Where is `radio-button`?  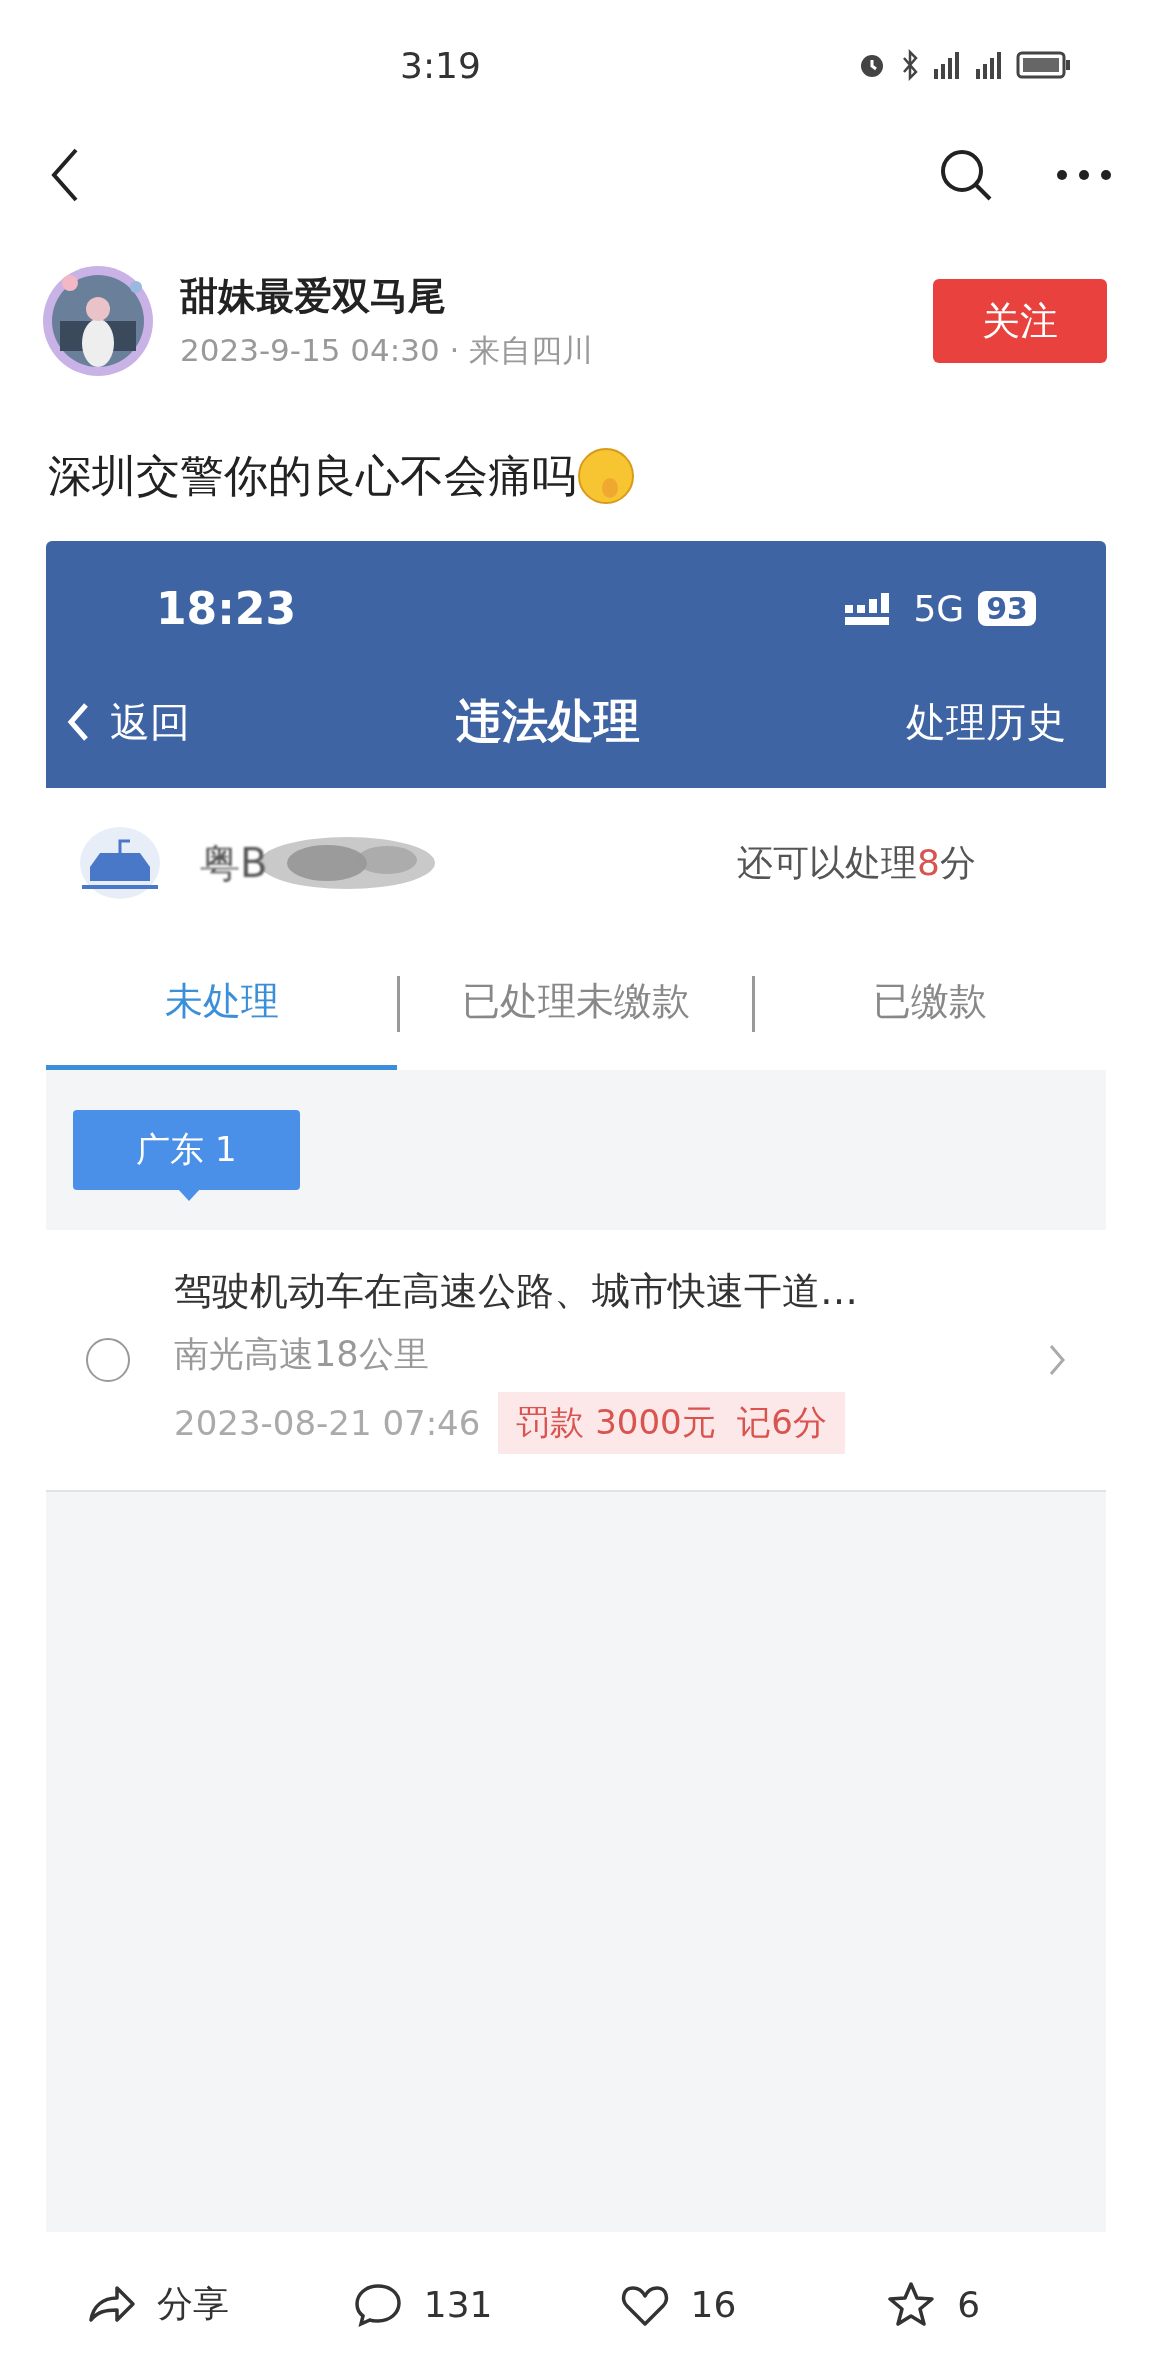 radio-button is located at coordinates (108, 1360).